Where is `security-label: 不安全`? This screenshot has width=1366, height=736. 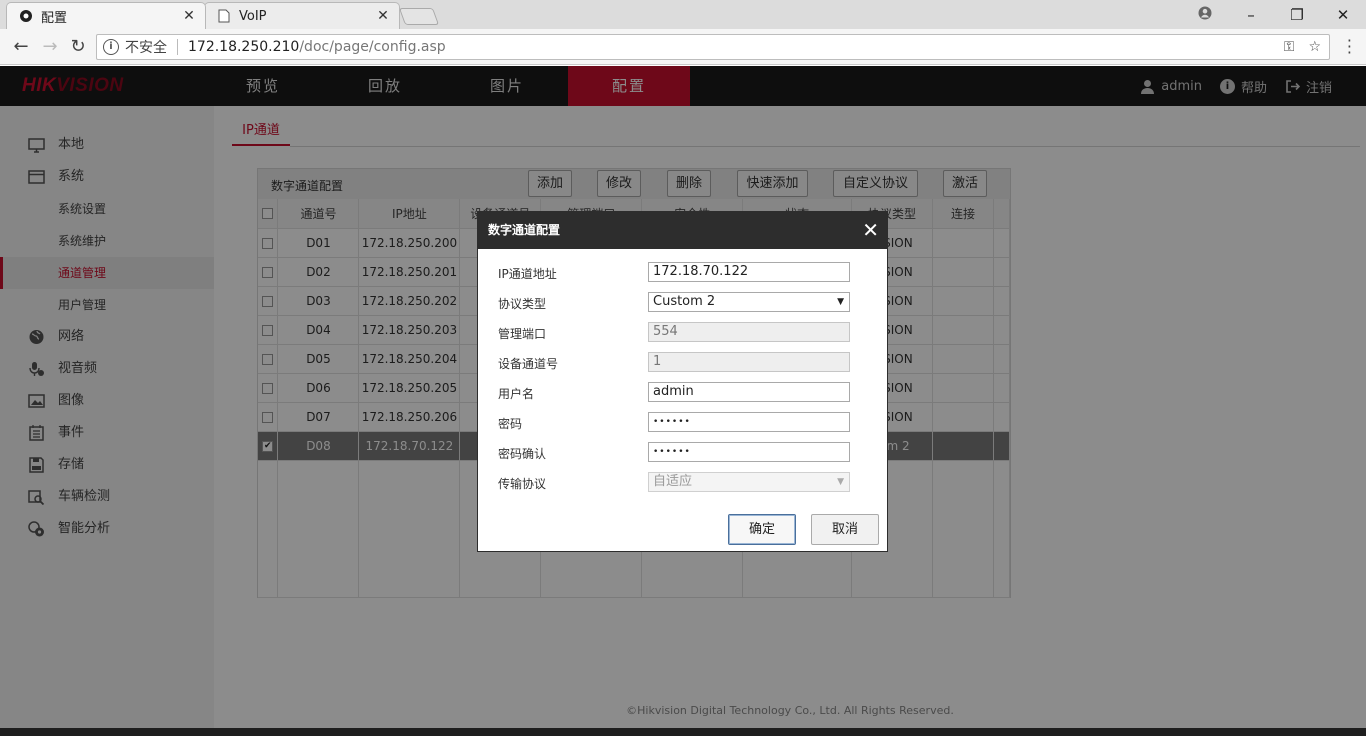
security-label: 不安全 is located at coordinates (146, 48).